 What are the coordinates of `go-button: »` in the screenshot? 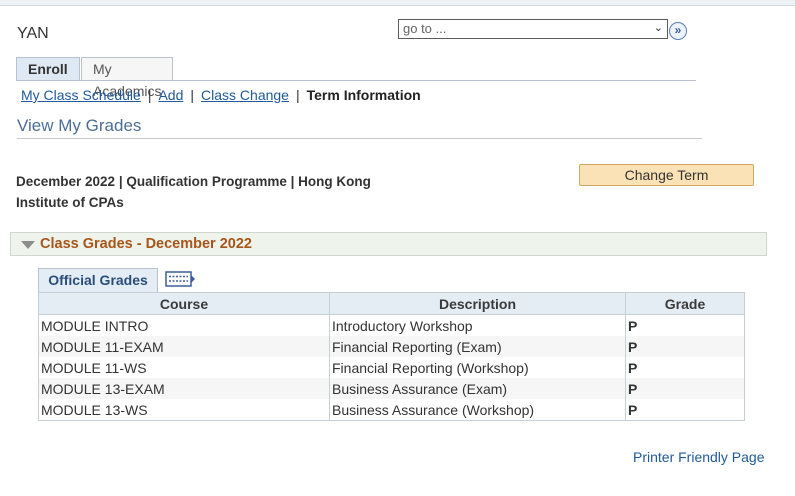 It's located at (678, 31).